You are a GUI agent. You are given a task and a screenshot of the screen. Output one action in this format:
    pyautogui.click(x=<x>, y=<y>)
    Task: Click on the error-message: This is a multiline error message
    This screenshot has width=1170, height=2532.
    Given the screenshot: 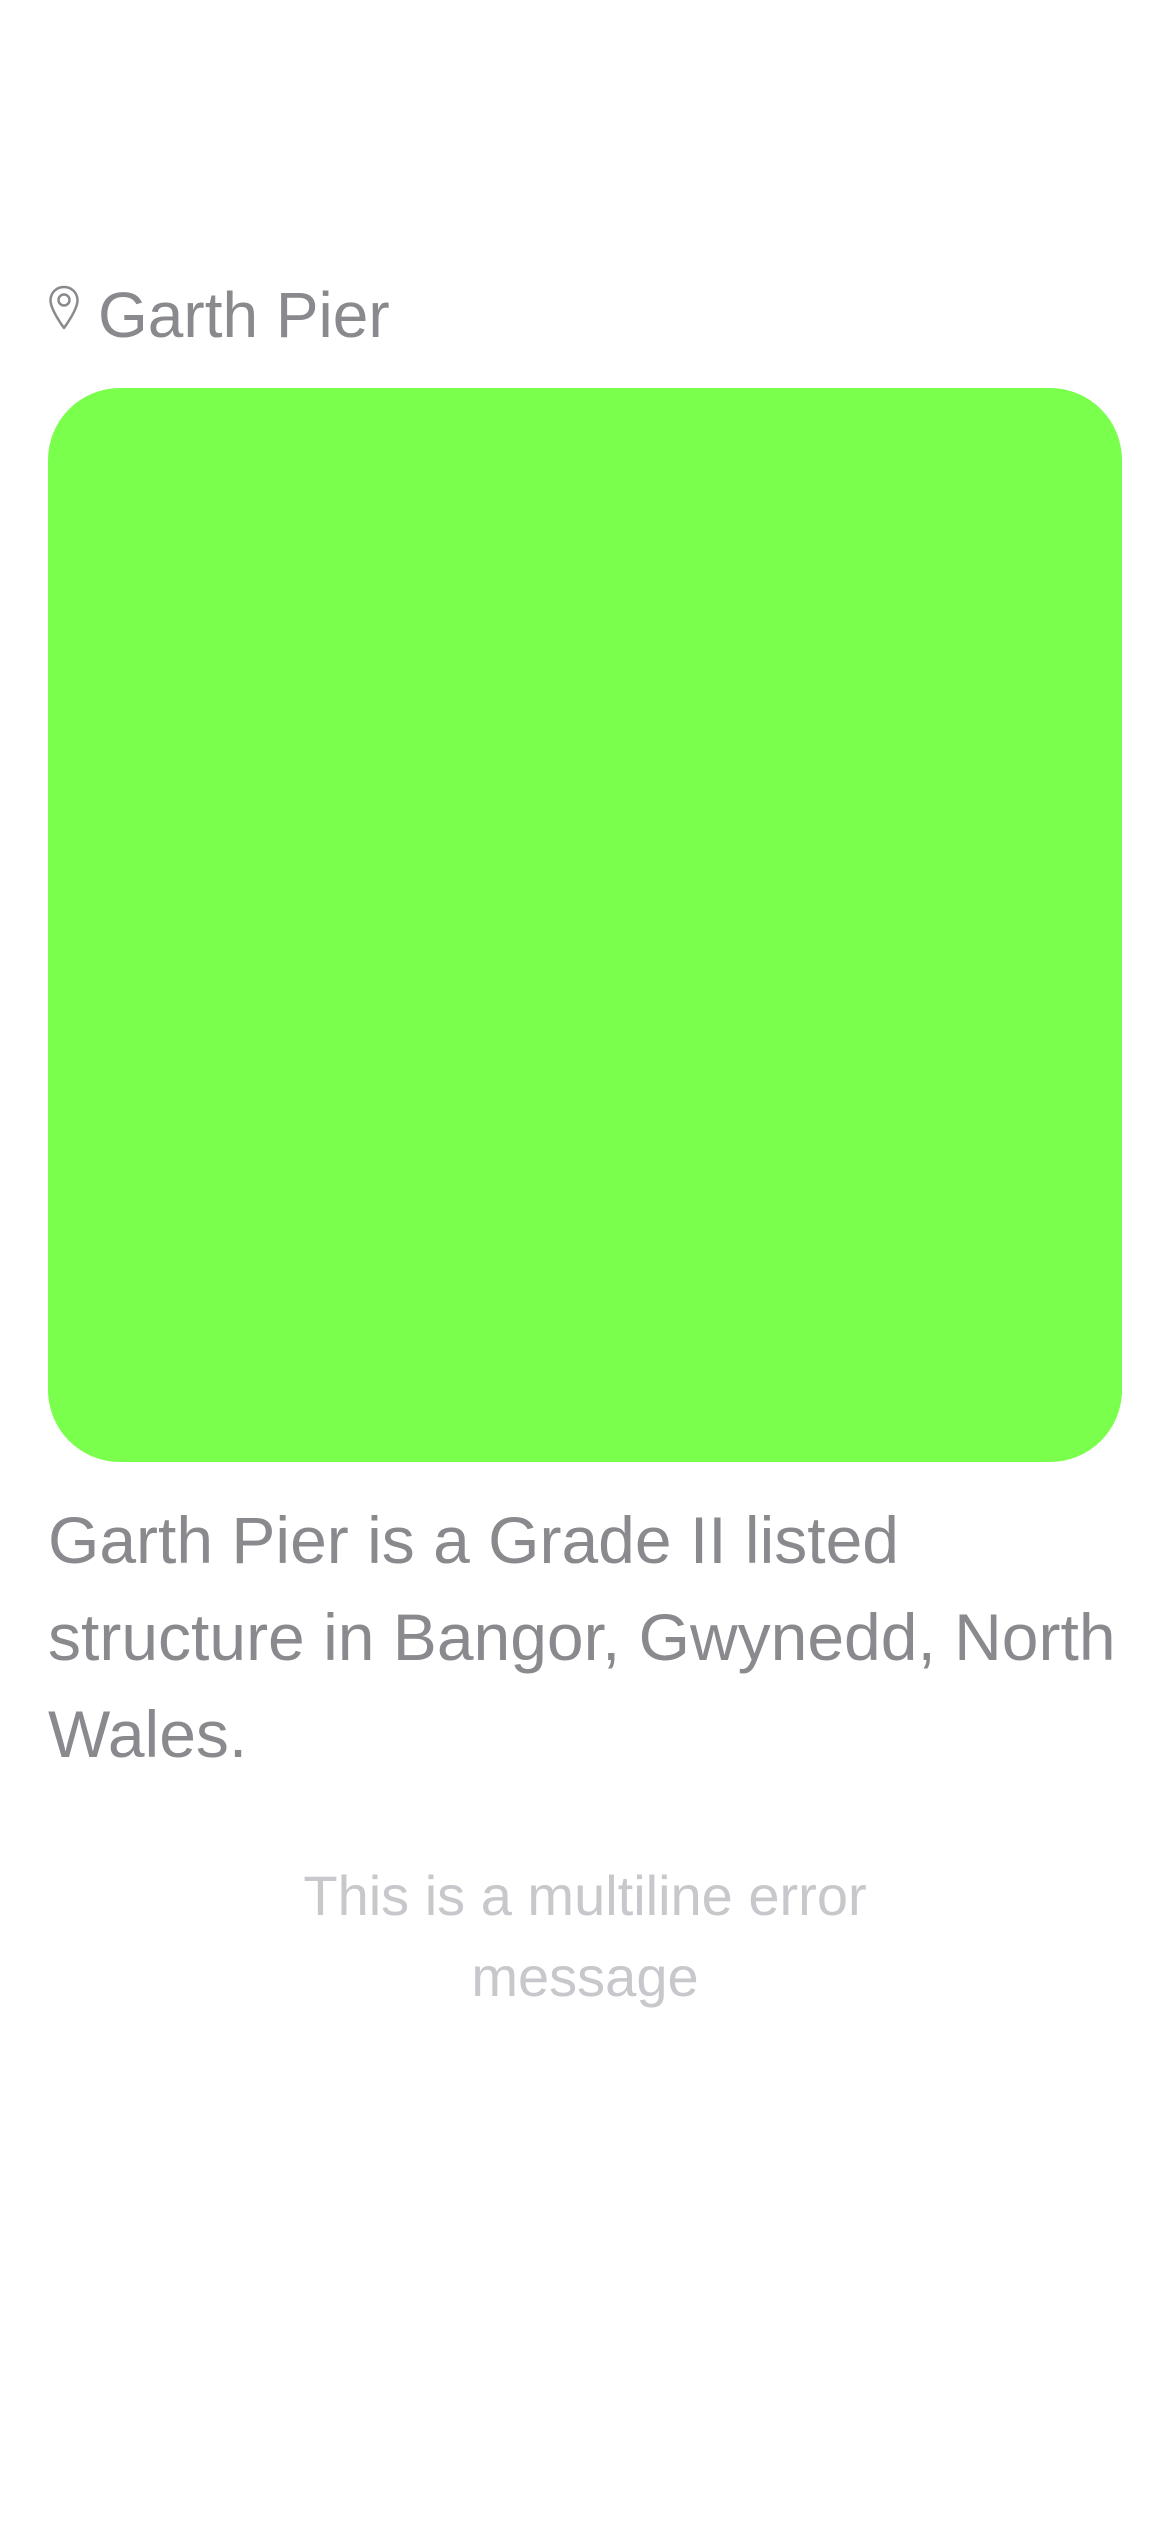 What is the action you would take?
    pyautogui.click(x=585, y=1936)
    